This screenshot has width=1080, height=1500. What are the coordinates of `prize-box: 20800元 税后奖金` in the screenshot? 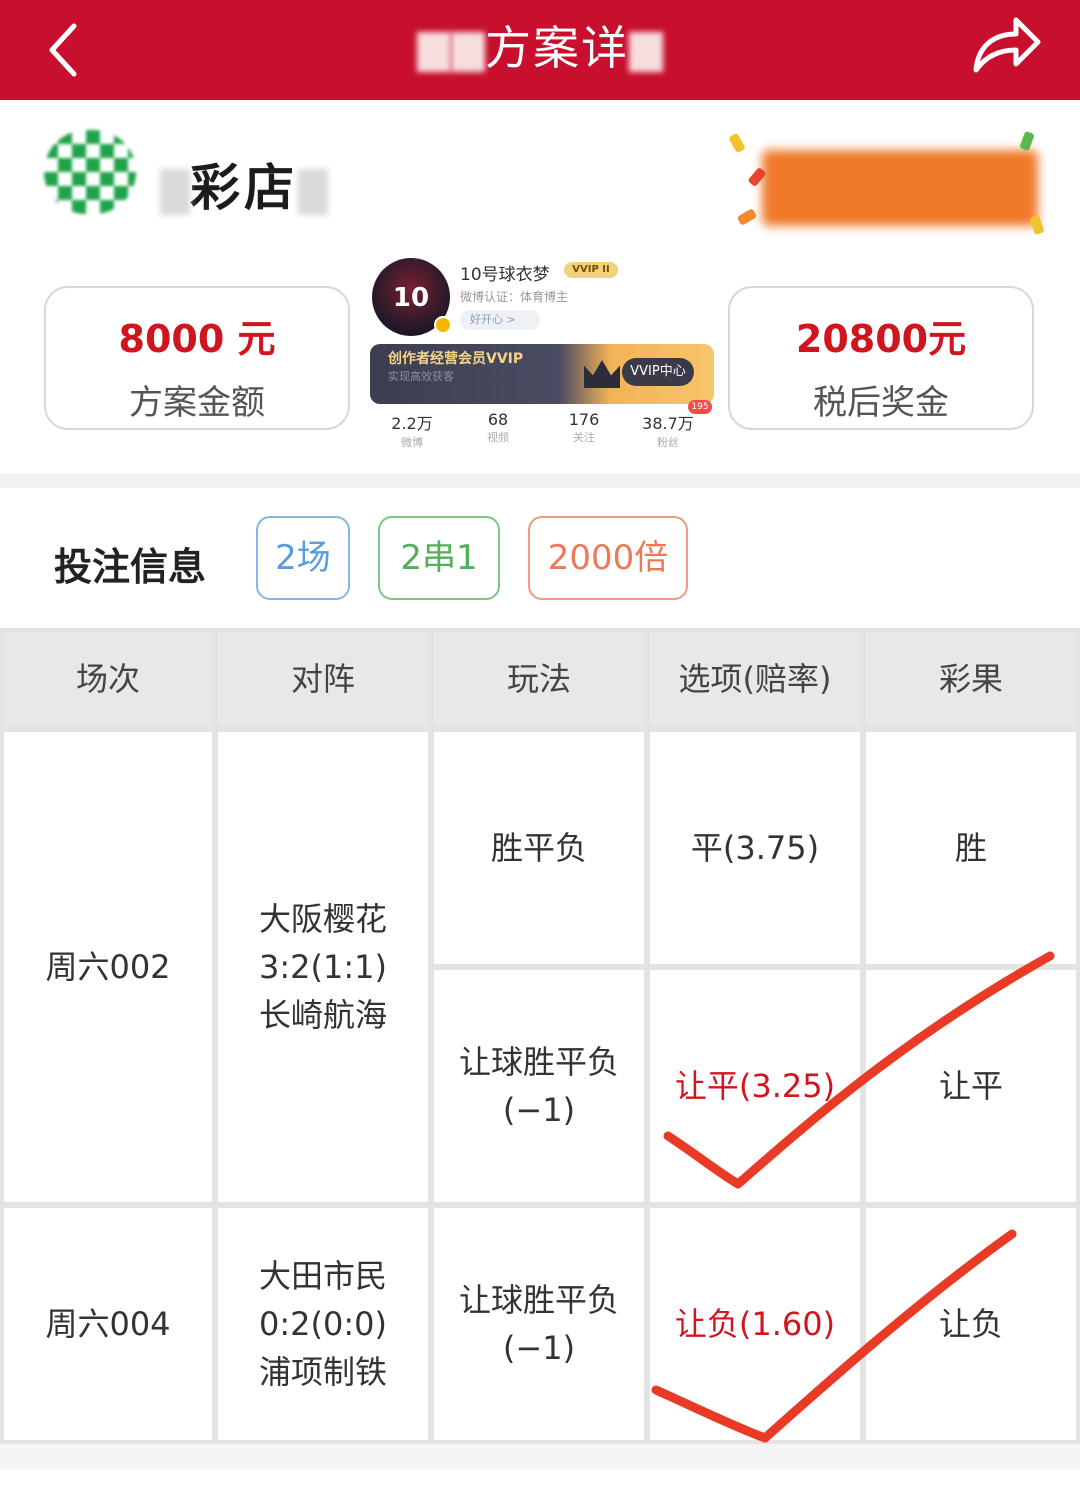 It's located at (881, 358).